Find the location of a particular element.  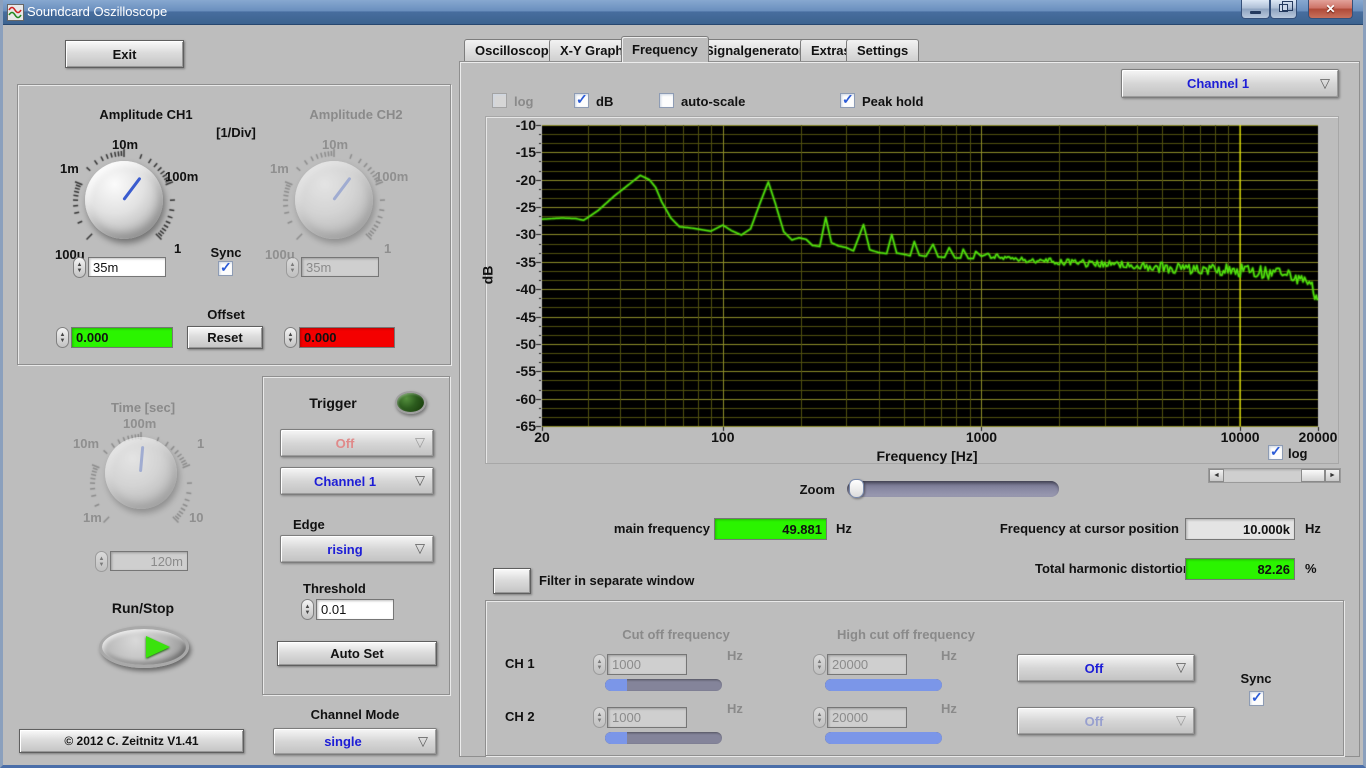

maximize-icon is located at coordinates (1286, 6).